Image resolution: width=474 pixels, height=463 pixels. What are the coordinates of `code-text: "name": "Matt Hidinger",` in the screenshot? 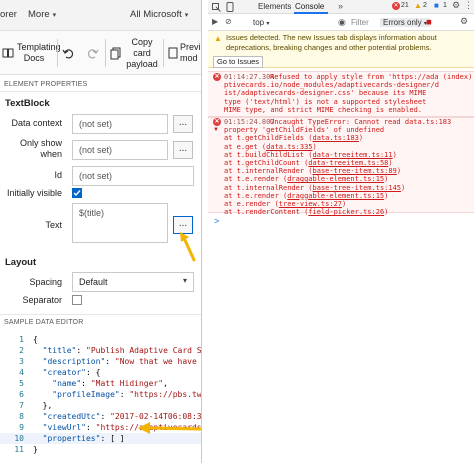 It's located at (110, 383).